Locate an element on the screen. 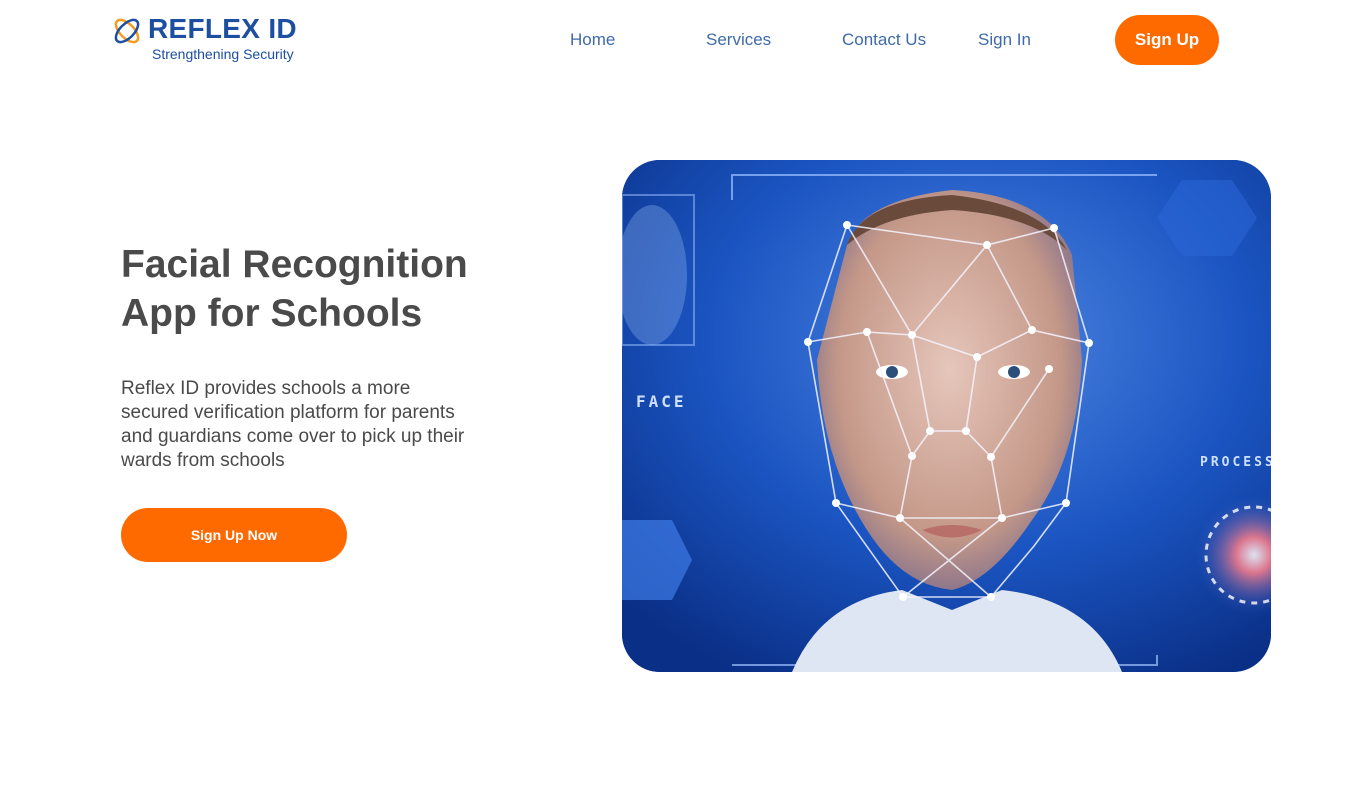 Image resolution: width=1361 pixels, height=788 pixels. nav-contact-us-link: Contact Us is located at coordinates (884, 40).